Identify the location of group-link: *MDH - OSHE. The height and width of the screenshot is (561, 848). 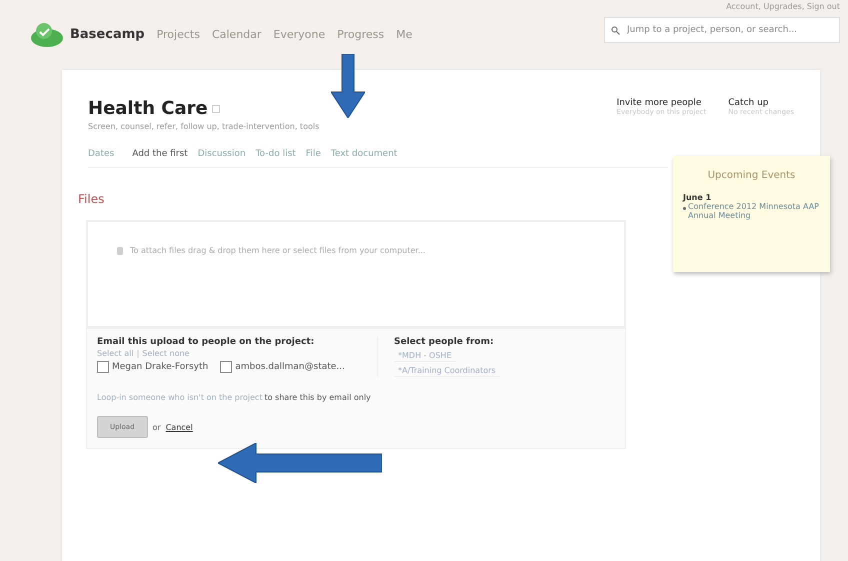
(425, 356).